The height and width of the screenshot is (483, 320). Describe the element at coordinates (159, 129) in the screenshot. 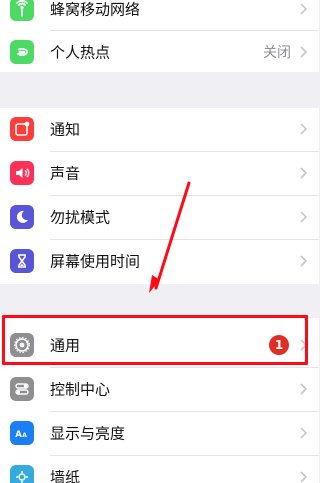

I see `settings-row-notifications: 通知` at that location.